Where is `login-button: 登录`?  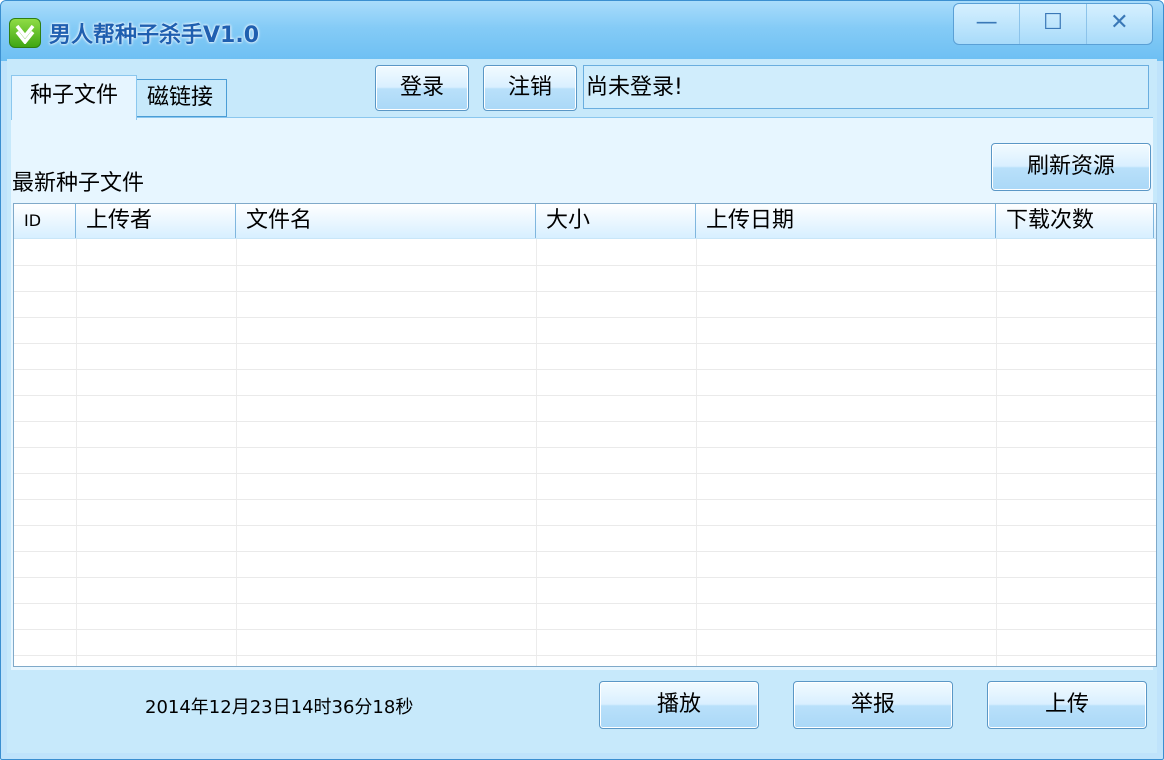
login-button: 登录 is located at coordinates (422, 88).